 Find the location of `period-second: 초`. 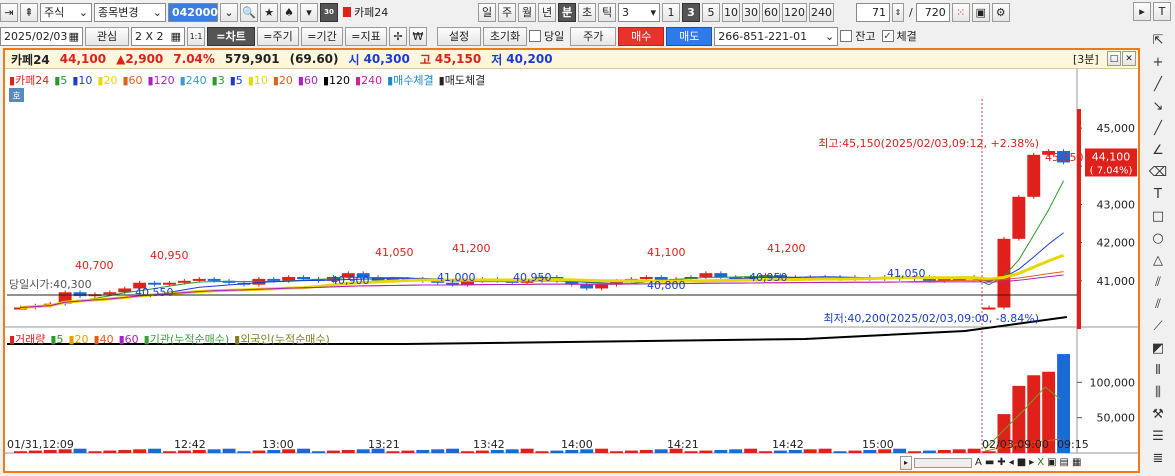

period-second: 초 is located at coordinates (587, 12).